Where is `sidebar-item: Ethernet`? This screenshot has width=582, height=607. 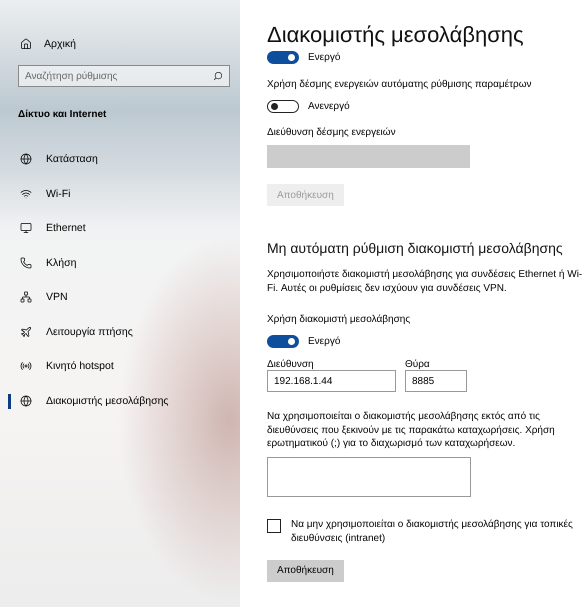
sidebar-item: Ethernet is located at coordinates (120, 228).